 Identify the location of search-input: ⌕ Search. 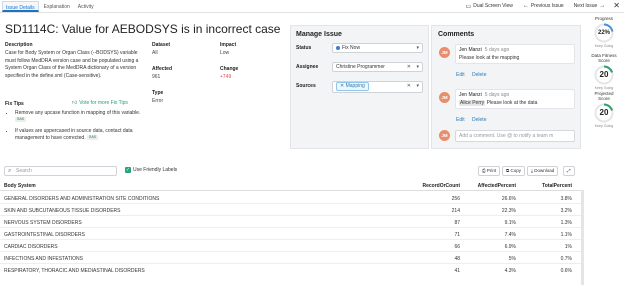
(60, 171).